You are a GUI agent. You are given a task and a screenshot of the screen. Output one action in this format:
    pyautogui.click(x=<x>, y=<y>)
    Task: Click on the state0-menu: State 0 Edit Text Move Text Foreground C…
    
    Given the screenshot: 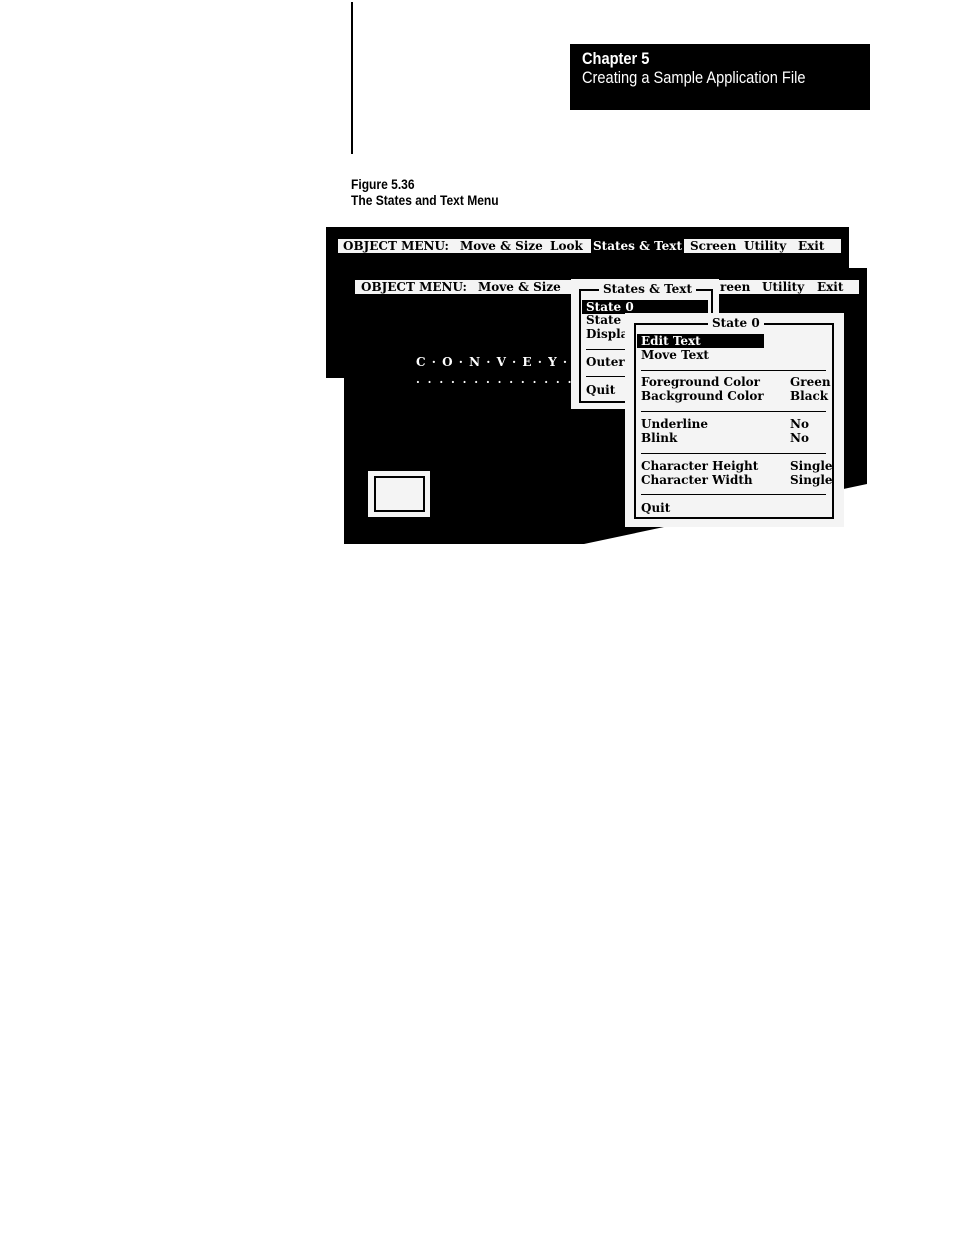 What is the action you would take?
    pyautogui.click(x=734, y=420)
    